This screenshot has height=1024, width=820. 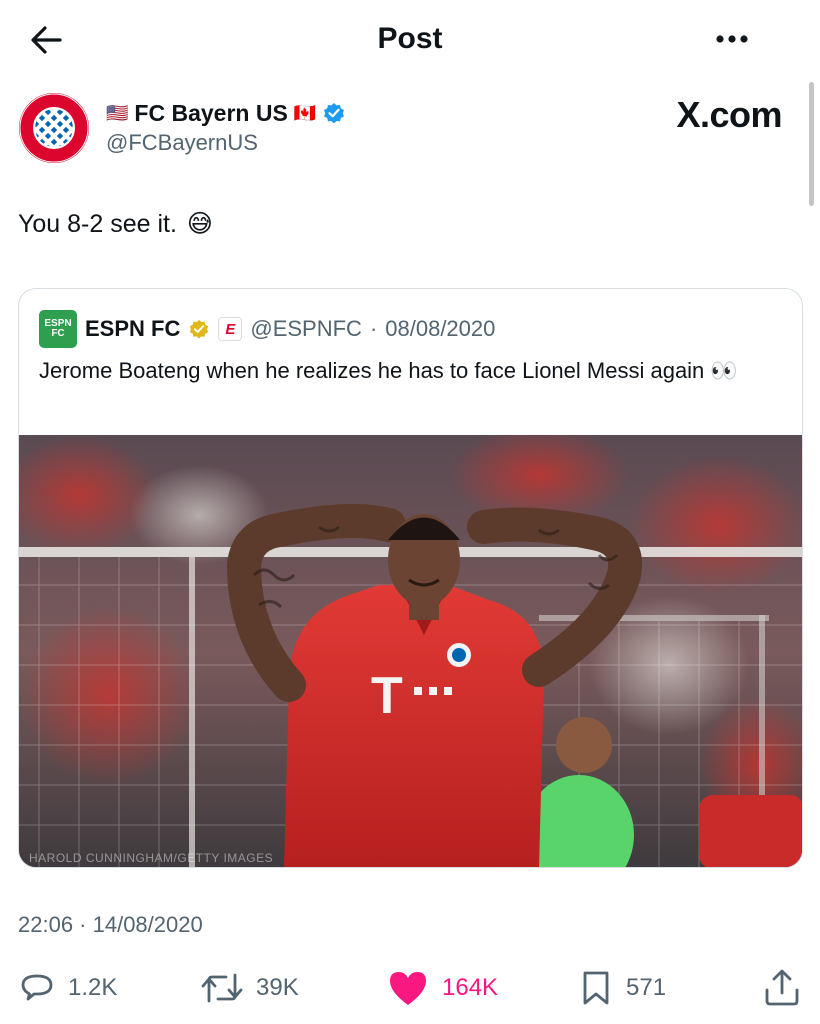 What do you see at coordinates (811, 144) in the screenshot?
I see `scrollbar` at bounding box center [811, 144].